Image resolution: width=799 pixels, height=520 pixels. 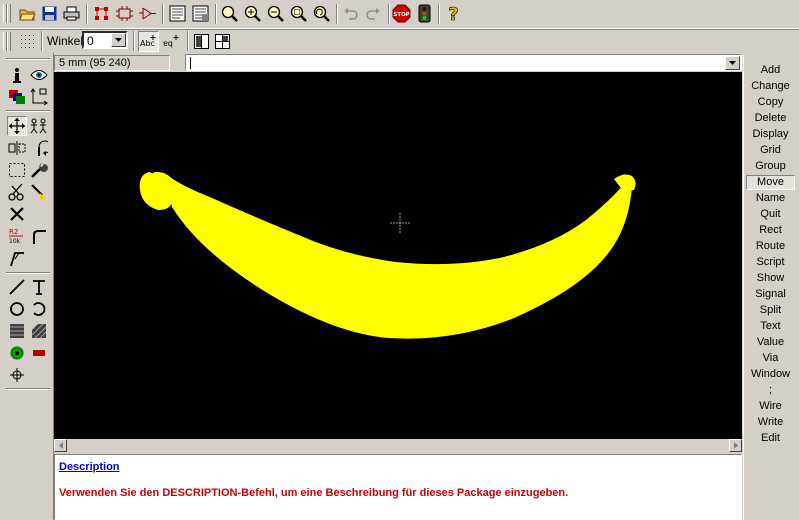 What do you see at coordinates (39, 287) in the screenshot?
I see `text-icon` at bounding box center [39, 287].